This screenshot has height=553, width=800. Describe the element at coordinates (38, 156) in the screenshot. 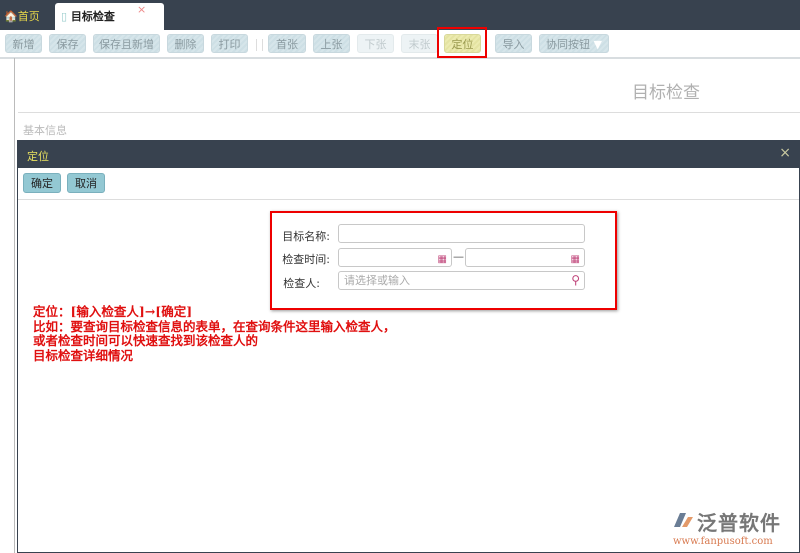

I see `dialog-title: 定位` at that location.